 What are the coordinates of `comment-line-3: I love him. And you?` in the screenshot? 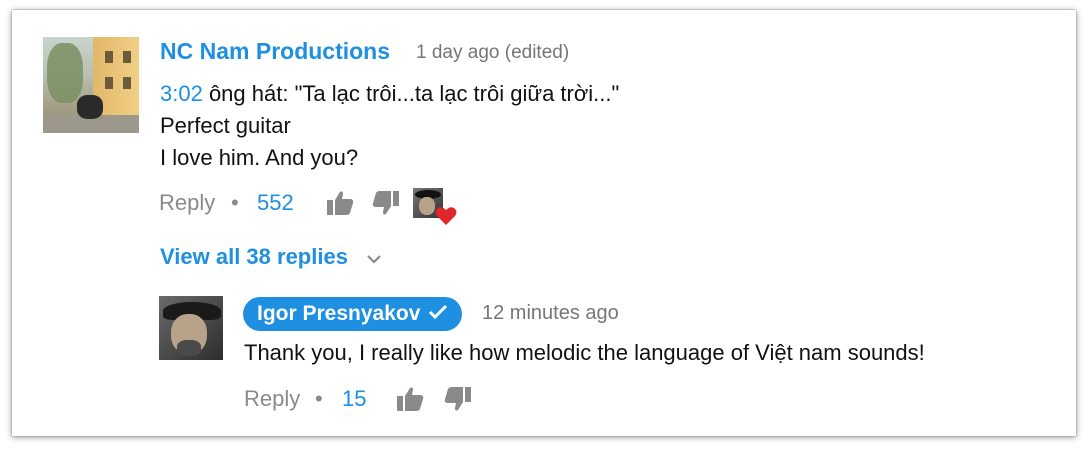 It's located at (259, 157).